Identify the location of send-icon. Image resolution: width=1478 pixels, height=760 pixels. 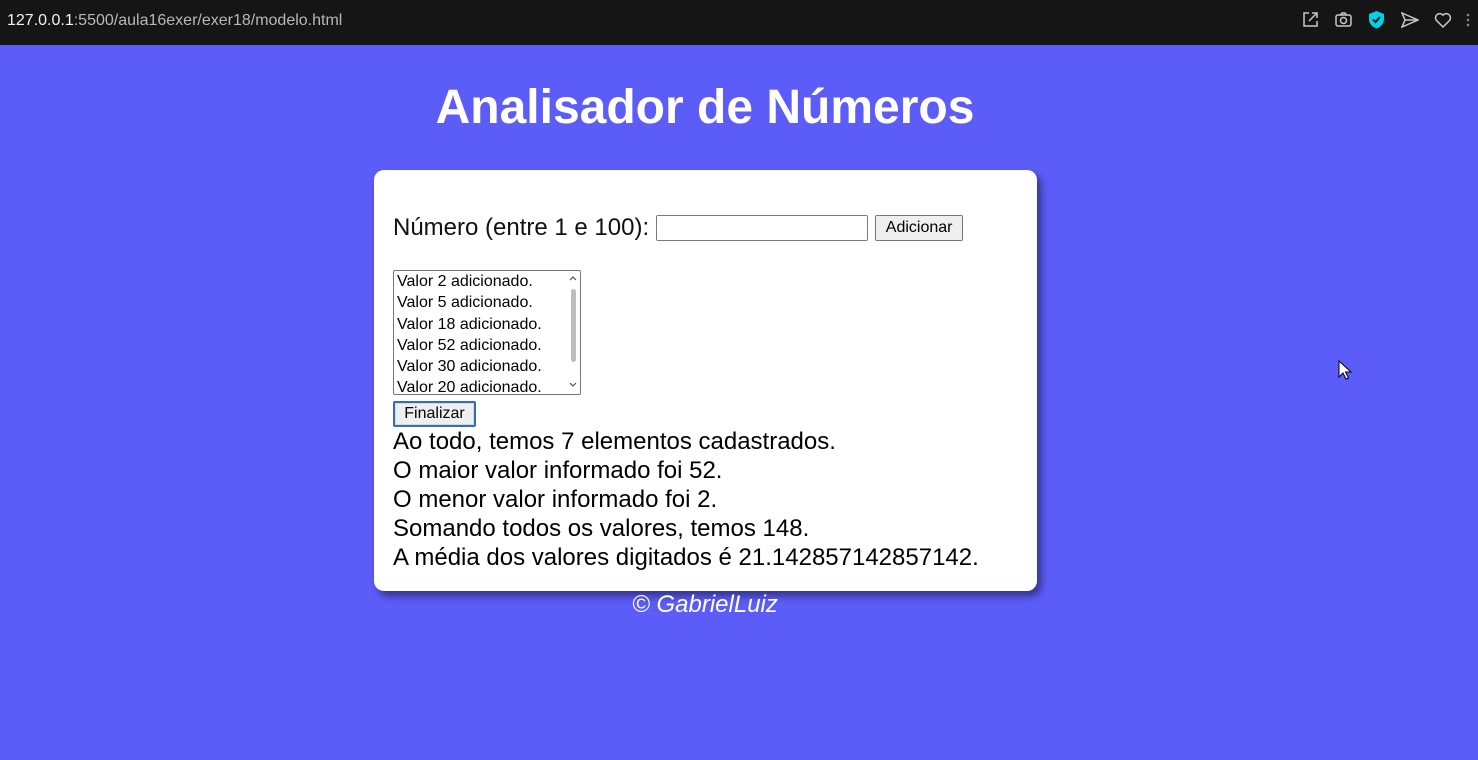
(1409, 19).